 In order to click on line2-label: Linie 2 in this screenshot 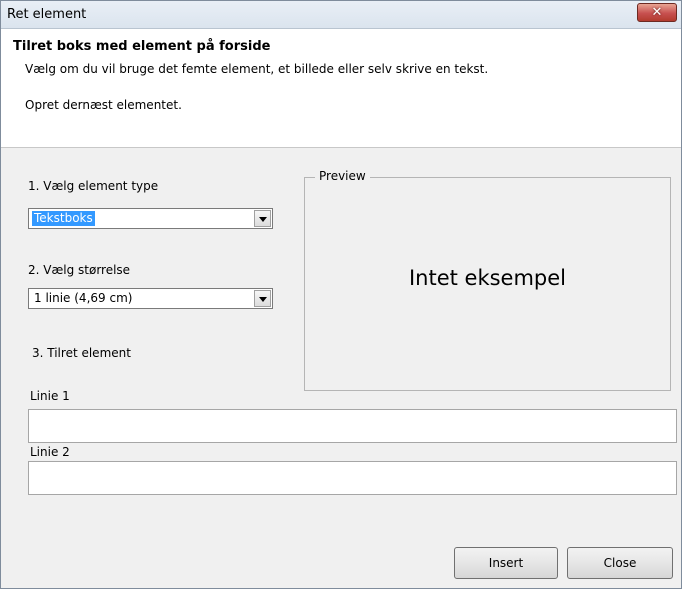, I will do `click(50, 452)`.